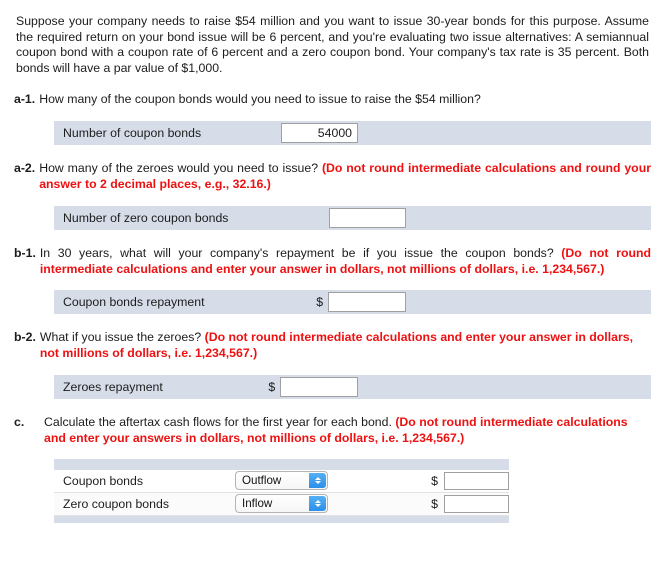 The width and height of the screenshot is (665, 571). What do you see at coordinates (25, 252) in the screenshot?
I see `question-b1-label: b-1.` at bounding box center [25, 252].